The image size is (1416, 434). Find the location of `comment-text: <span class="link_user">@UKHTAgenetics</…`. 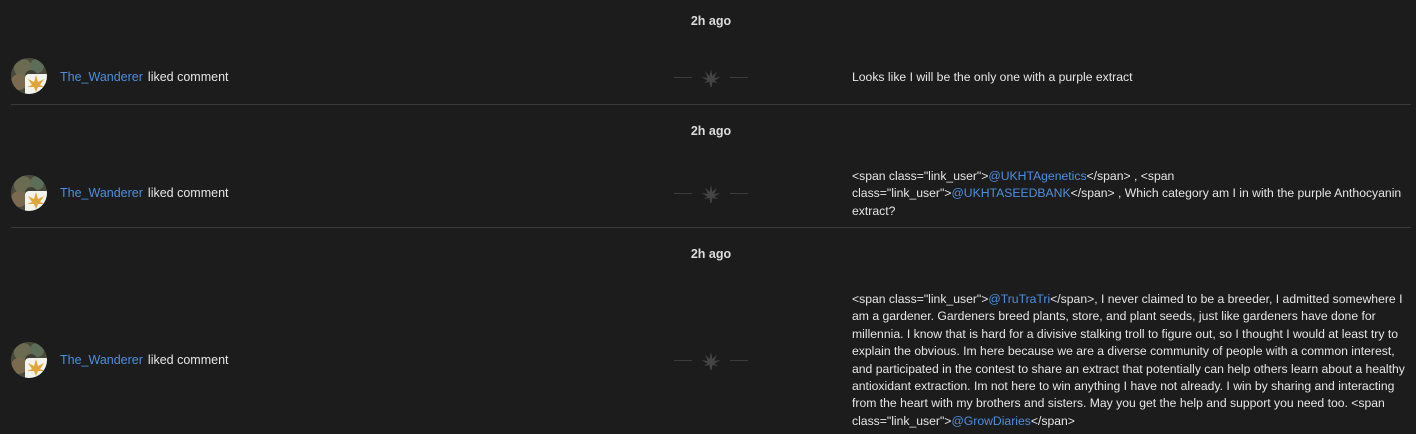

comment-text: <span class="link_user">@UKHTAgenetics</… is located at coordinates (1132, 194).